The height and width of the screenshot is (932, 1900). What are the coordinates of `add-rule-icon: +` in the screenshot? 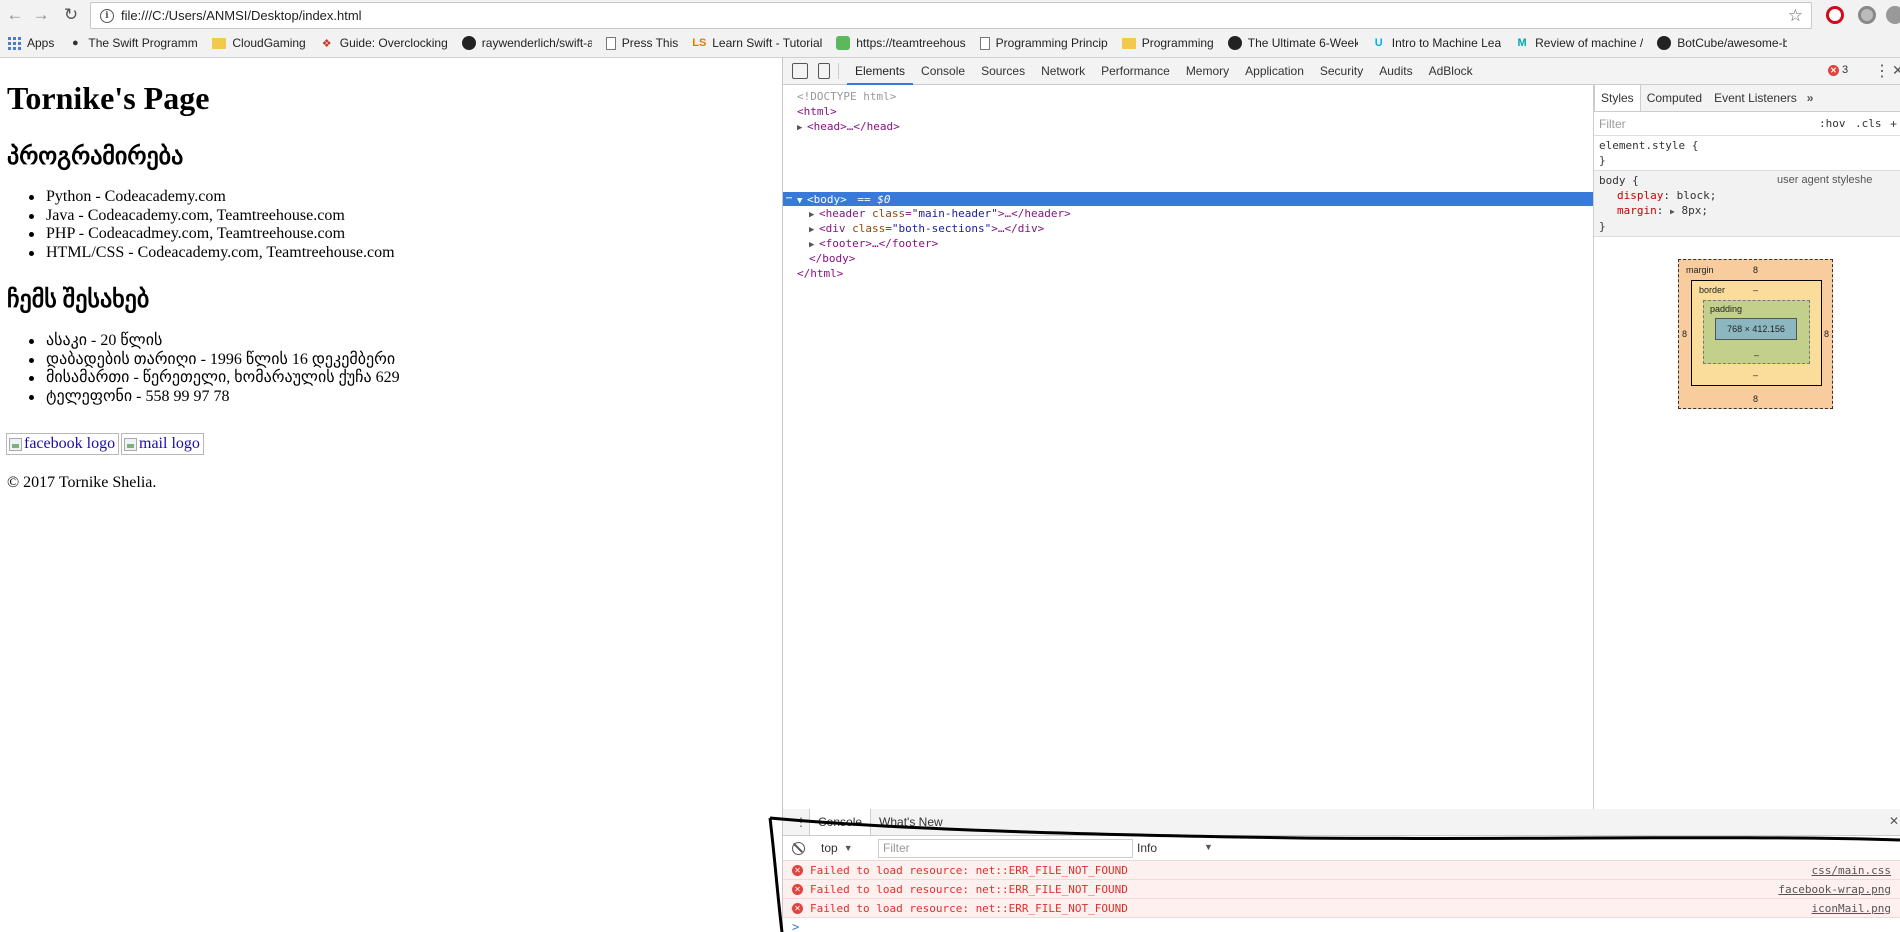 It's located at (1893, 124).